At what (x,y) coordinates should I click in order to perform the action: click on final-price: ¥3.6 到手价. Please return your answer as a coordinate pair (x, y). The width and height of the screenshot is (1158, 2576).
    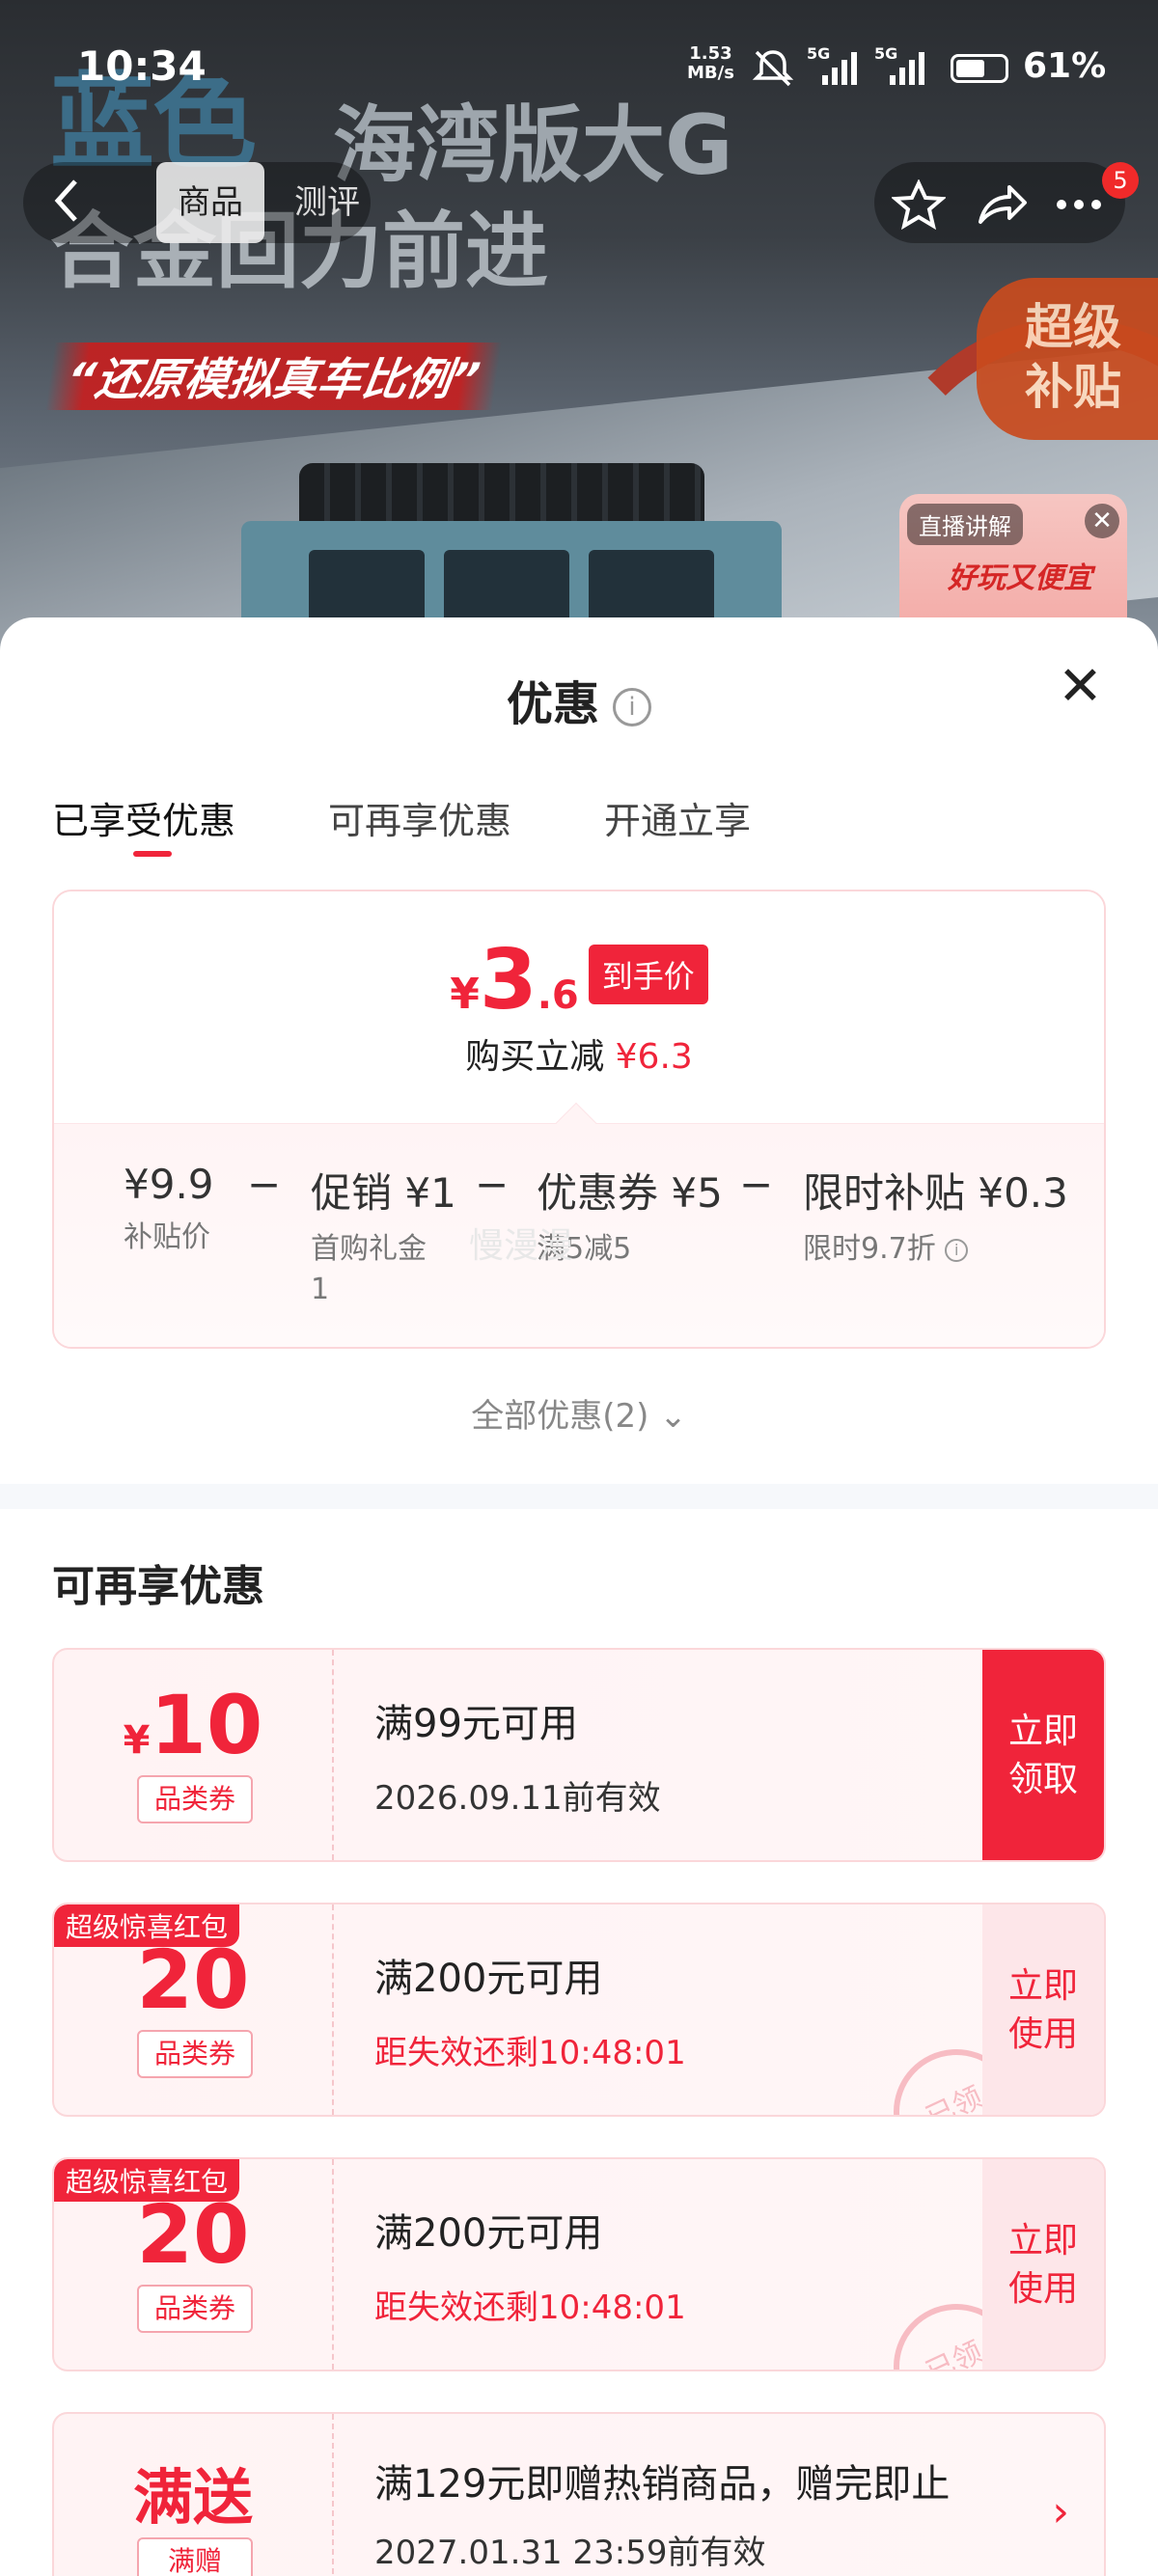
    Looking at the image, I should click on (579, 980).